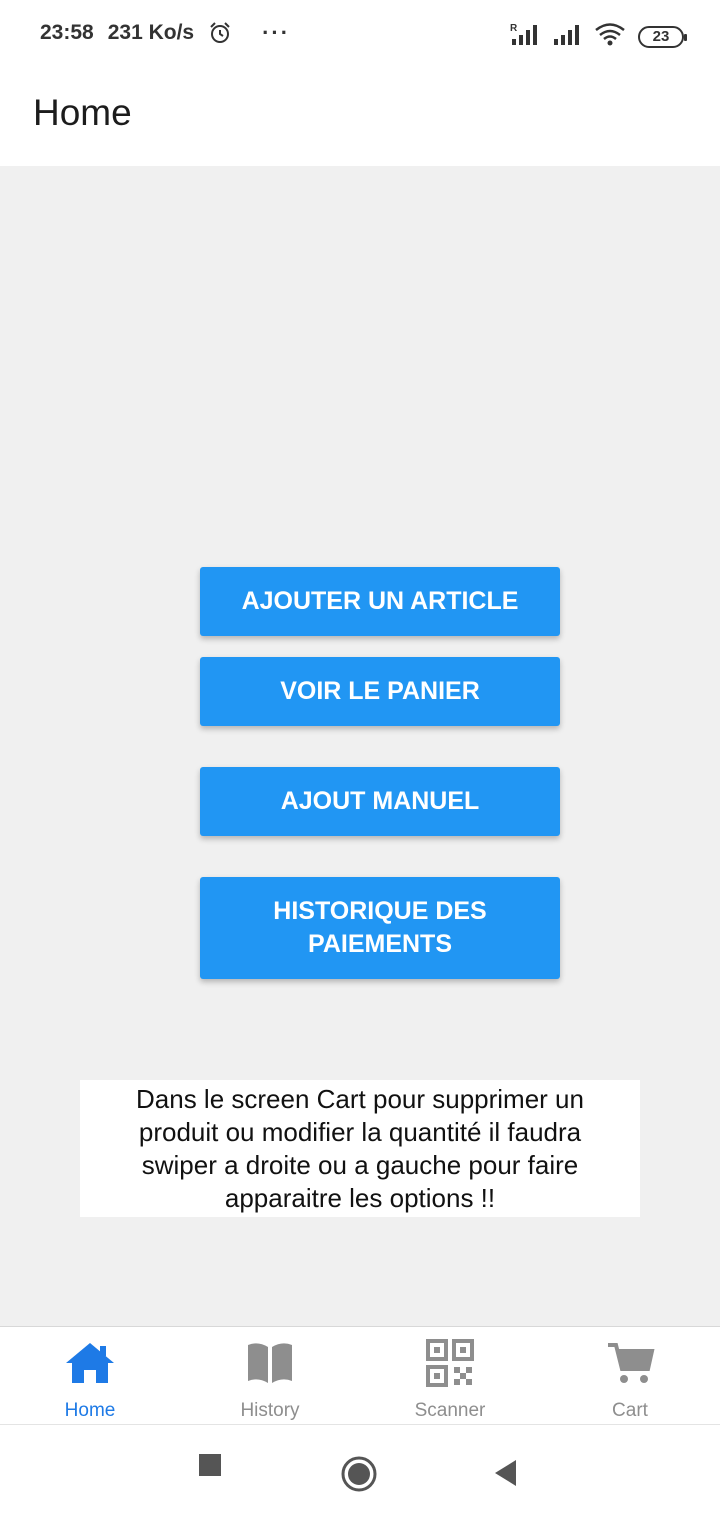  What do you see at coordinates (67, 32) in the screenshot?
I see `status-time: 23:58` at bounding box center [67, 32].